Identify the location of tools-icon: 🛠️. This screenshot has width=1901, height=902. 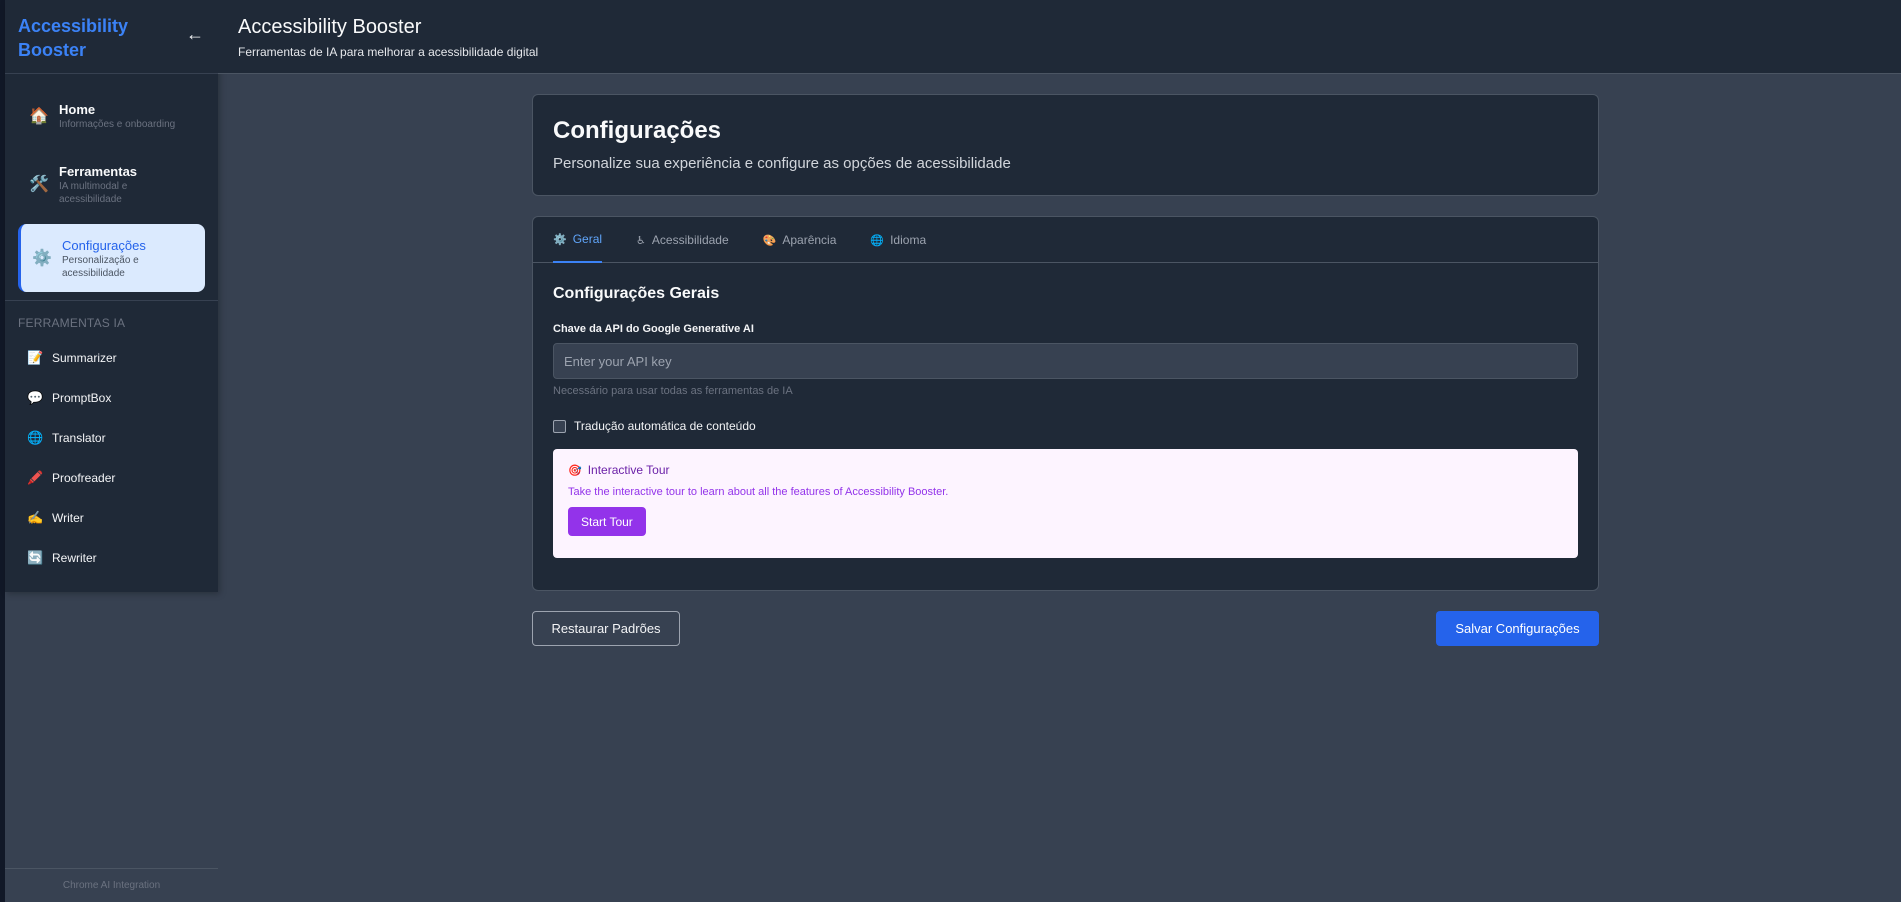
(39, 184).